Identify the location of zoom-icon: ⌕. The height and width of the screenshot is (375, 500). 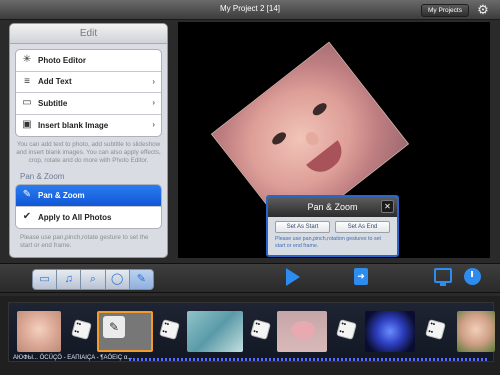
(93, 279).